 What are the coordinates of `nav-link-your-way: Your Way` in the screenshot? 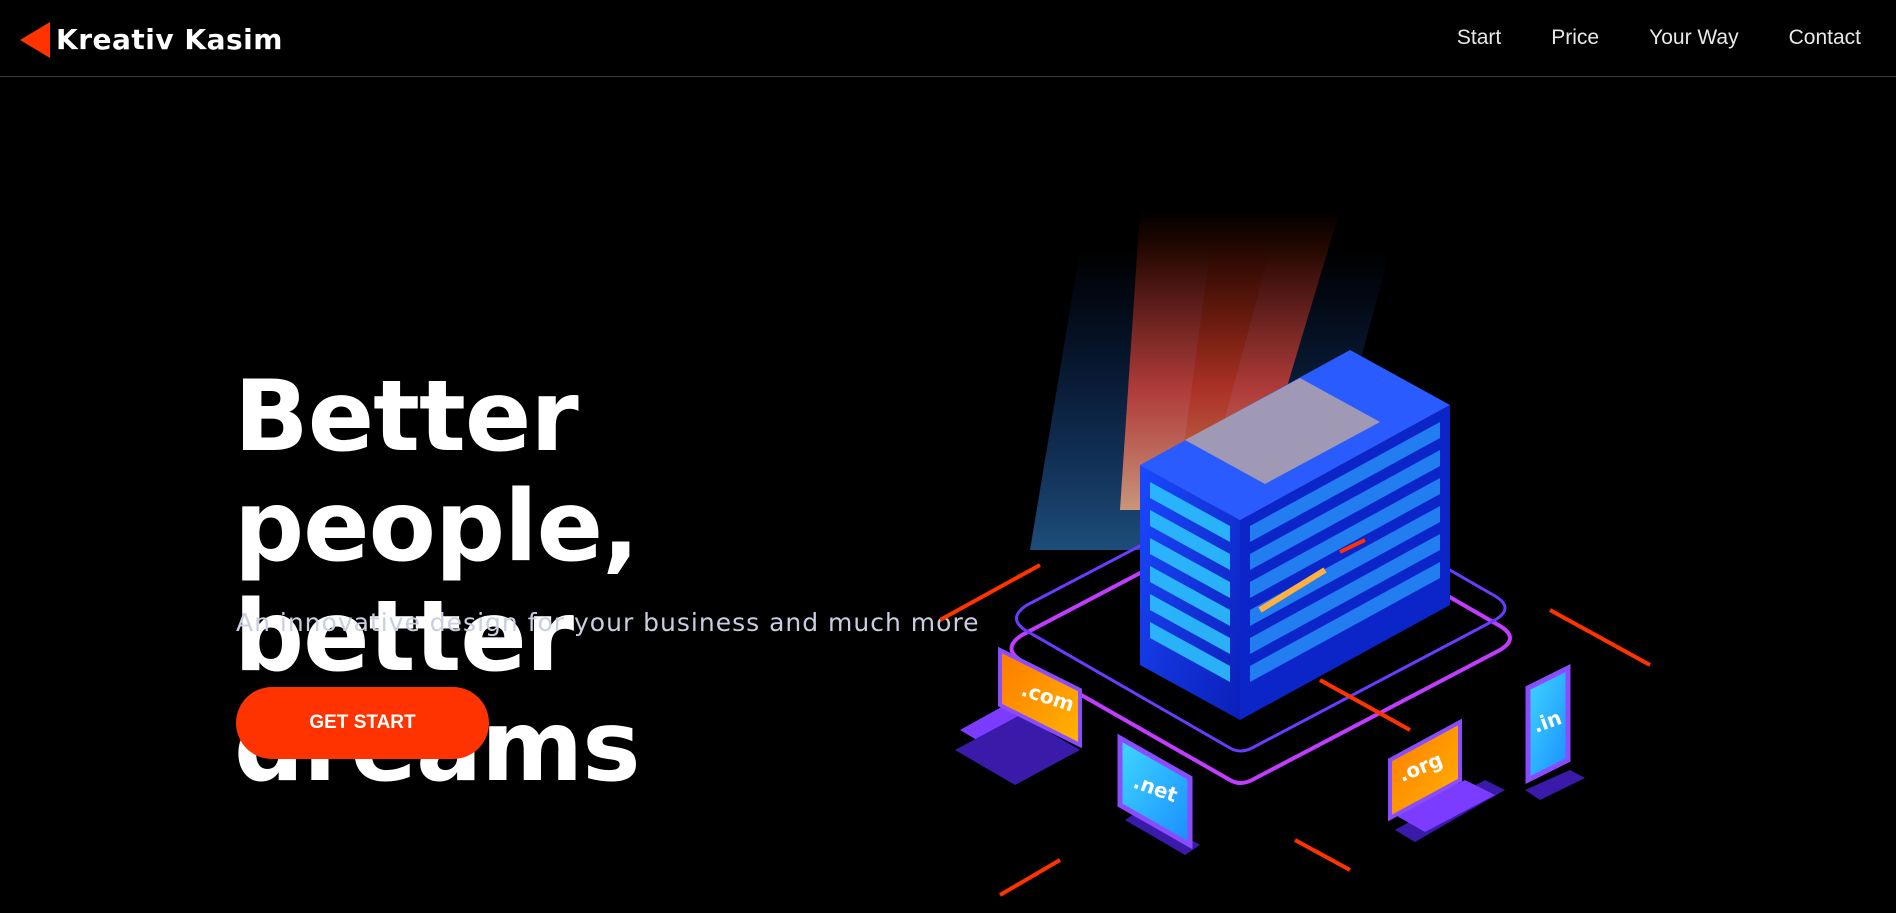 It's located at (1694, 38).